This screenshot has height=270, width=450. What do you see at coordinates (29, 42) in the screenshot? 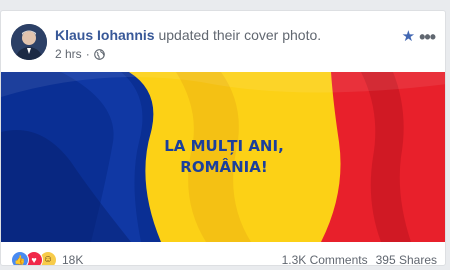
I see `avatar` at bounding box center [29, 42].